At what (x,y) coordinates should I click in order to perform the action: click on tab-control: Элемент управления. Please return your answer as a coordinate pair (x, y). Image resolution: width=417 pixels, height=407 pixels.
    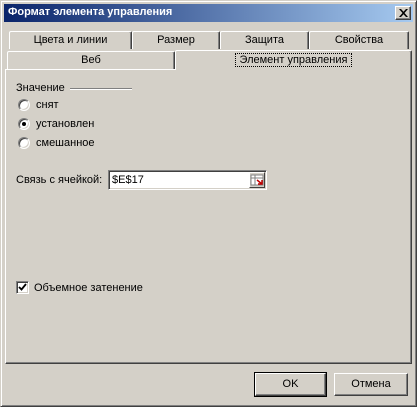
    Looking at the image, I should click on (293, 60).